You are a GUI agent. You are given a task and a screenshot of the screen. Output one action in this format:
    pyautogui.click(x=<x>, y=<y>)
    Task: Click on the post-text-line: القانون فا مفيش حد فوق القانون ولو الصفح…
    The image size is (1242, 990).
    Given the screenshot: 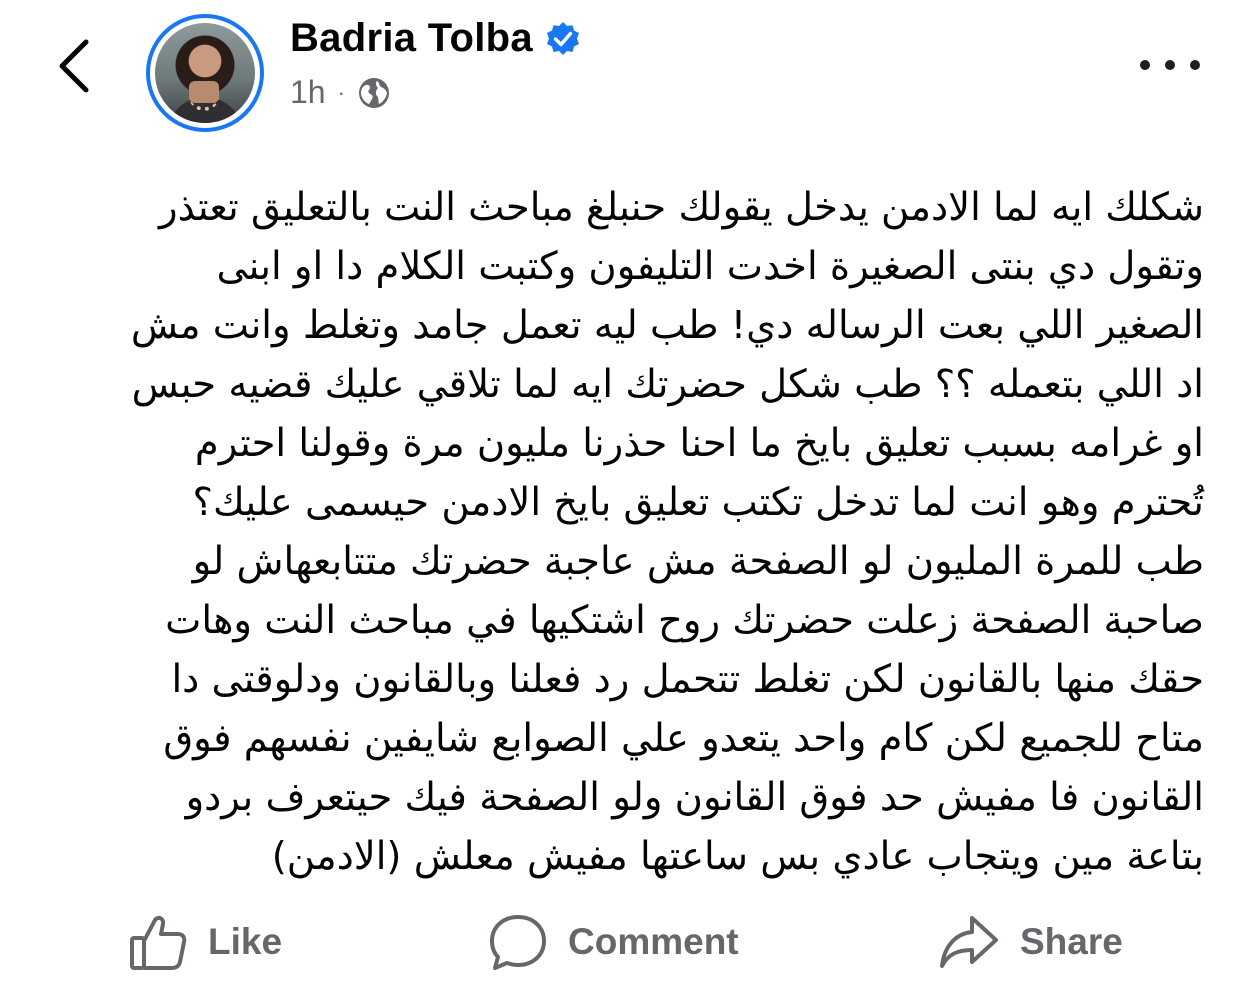 What is the action you would take?
    pyautogui.click(x=694, y=797)
    